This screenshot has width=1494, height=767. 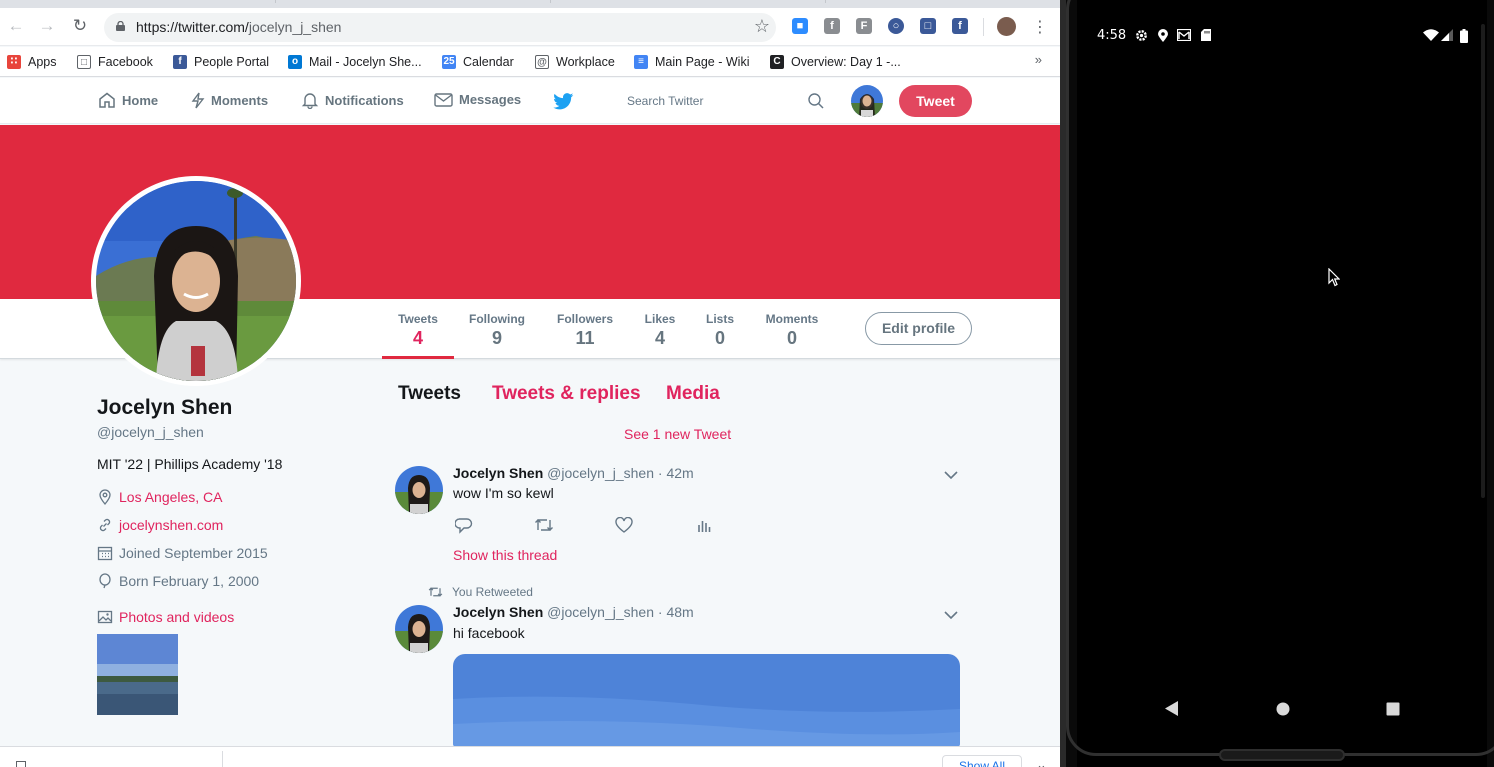 What do you see at coordinates (429, 394) in the screenshot?
I see `timeline-tab-tweets: Tweets` at bounding box center [429, 394].